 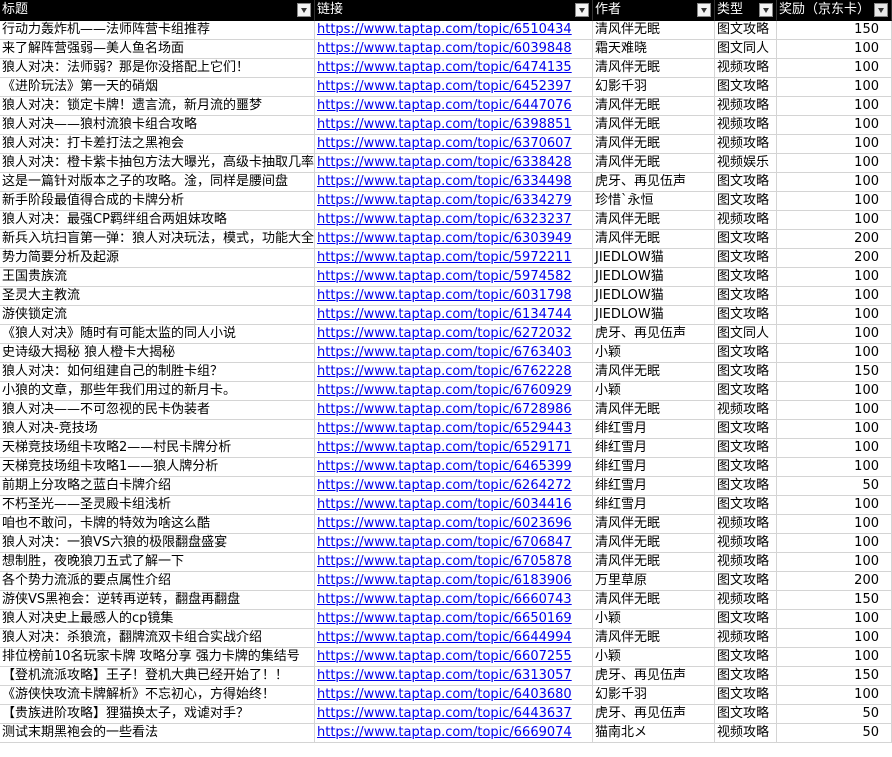 What do you see at coordinates (444, 694) in the screenshot?
I see `topic-link: https://www.taptap.com/topic/6403680` at bounding box center [444, 694].